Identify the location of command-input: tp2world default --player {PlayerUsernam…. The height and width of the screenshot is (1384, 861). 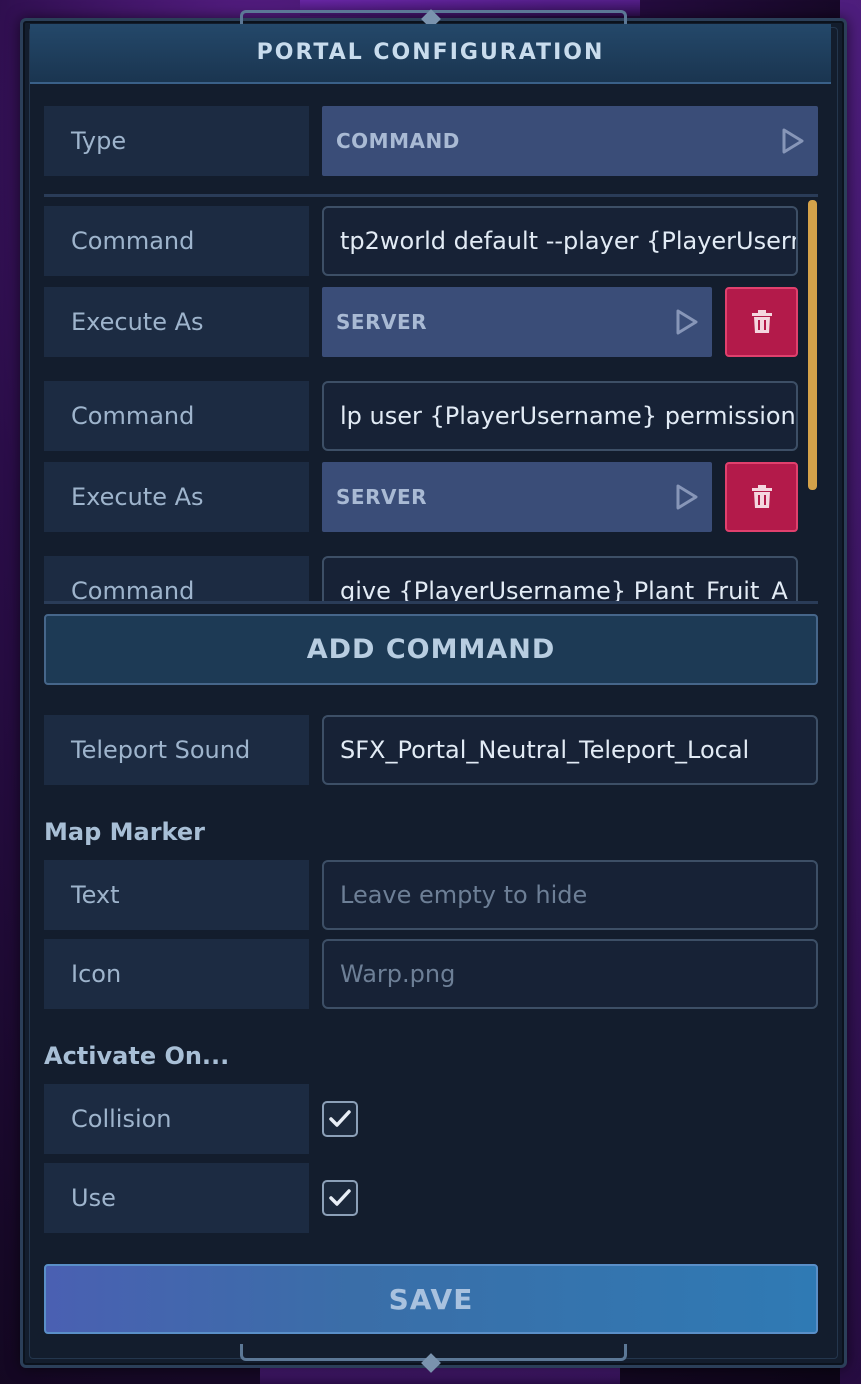
(560, 241).